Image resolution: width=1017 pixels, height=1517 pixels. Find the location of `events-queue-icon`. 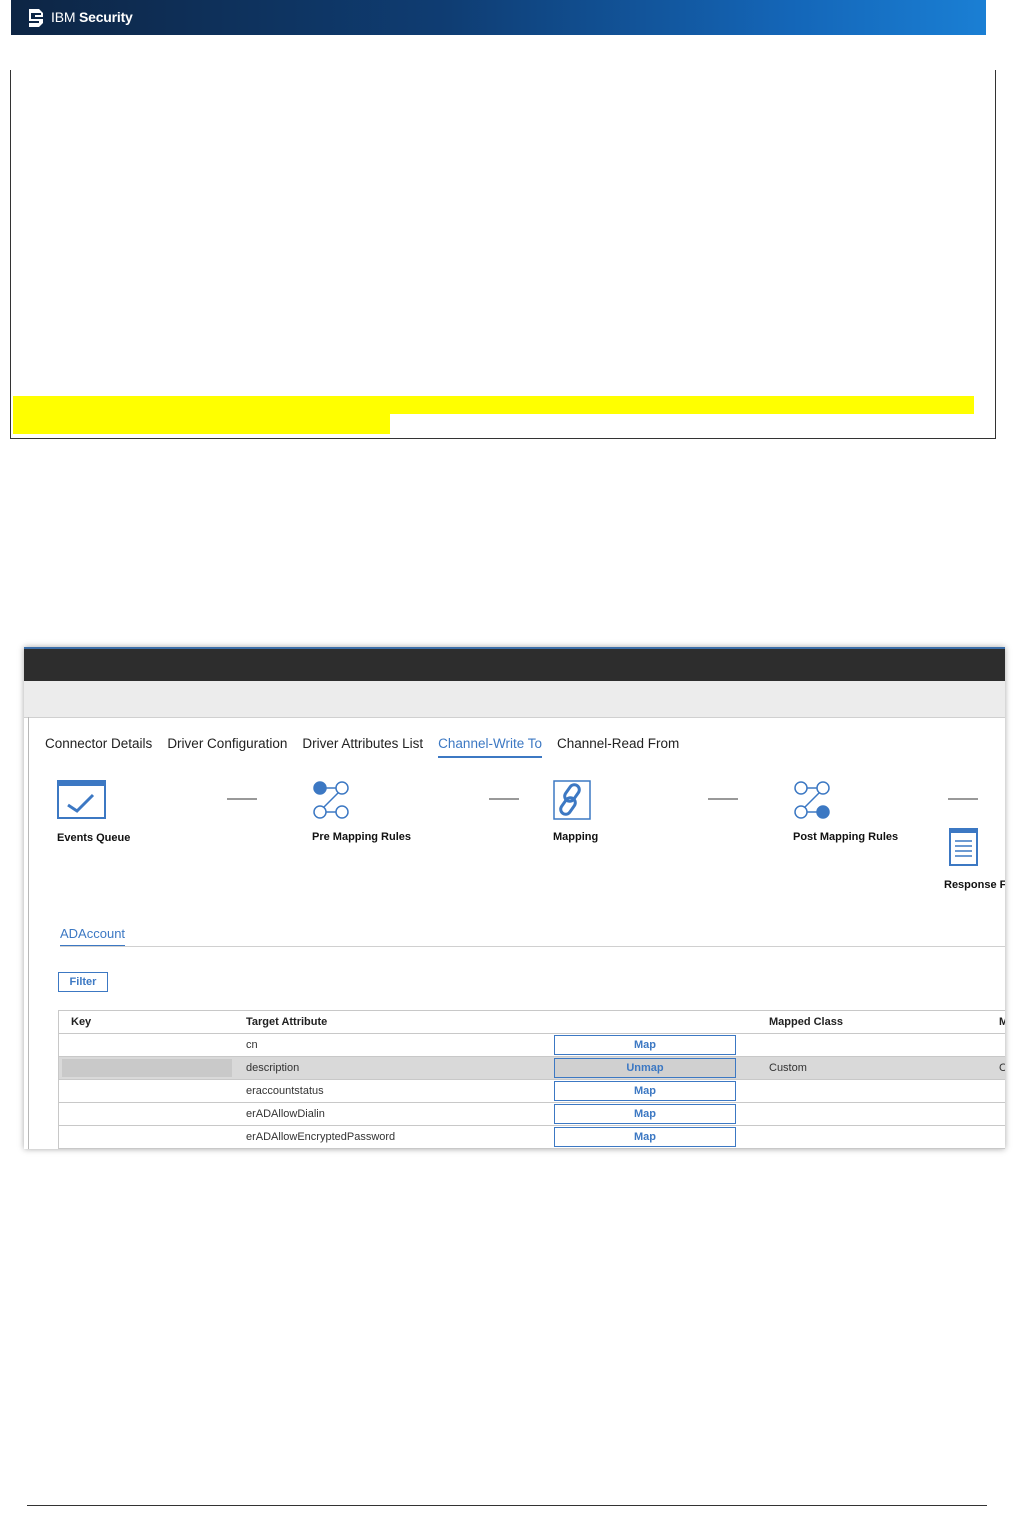

events-queue-icon is located at coordinates (81, 799).